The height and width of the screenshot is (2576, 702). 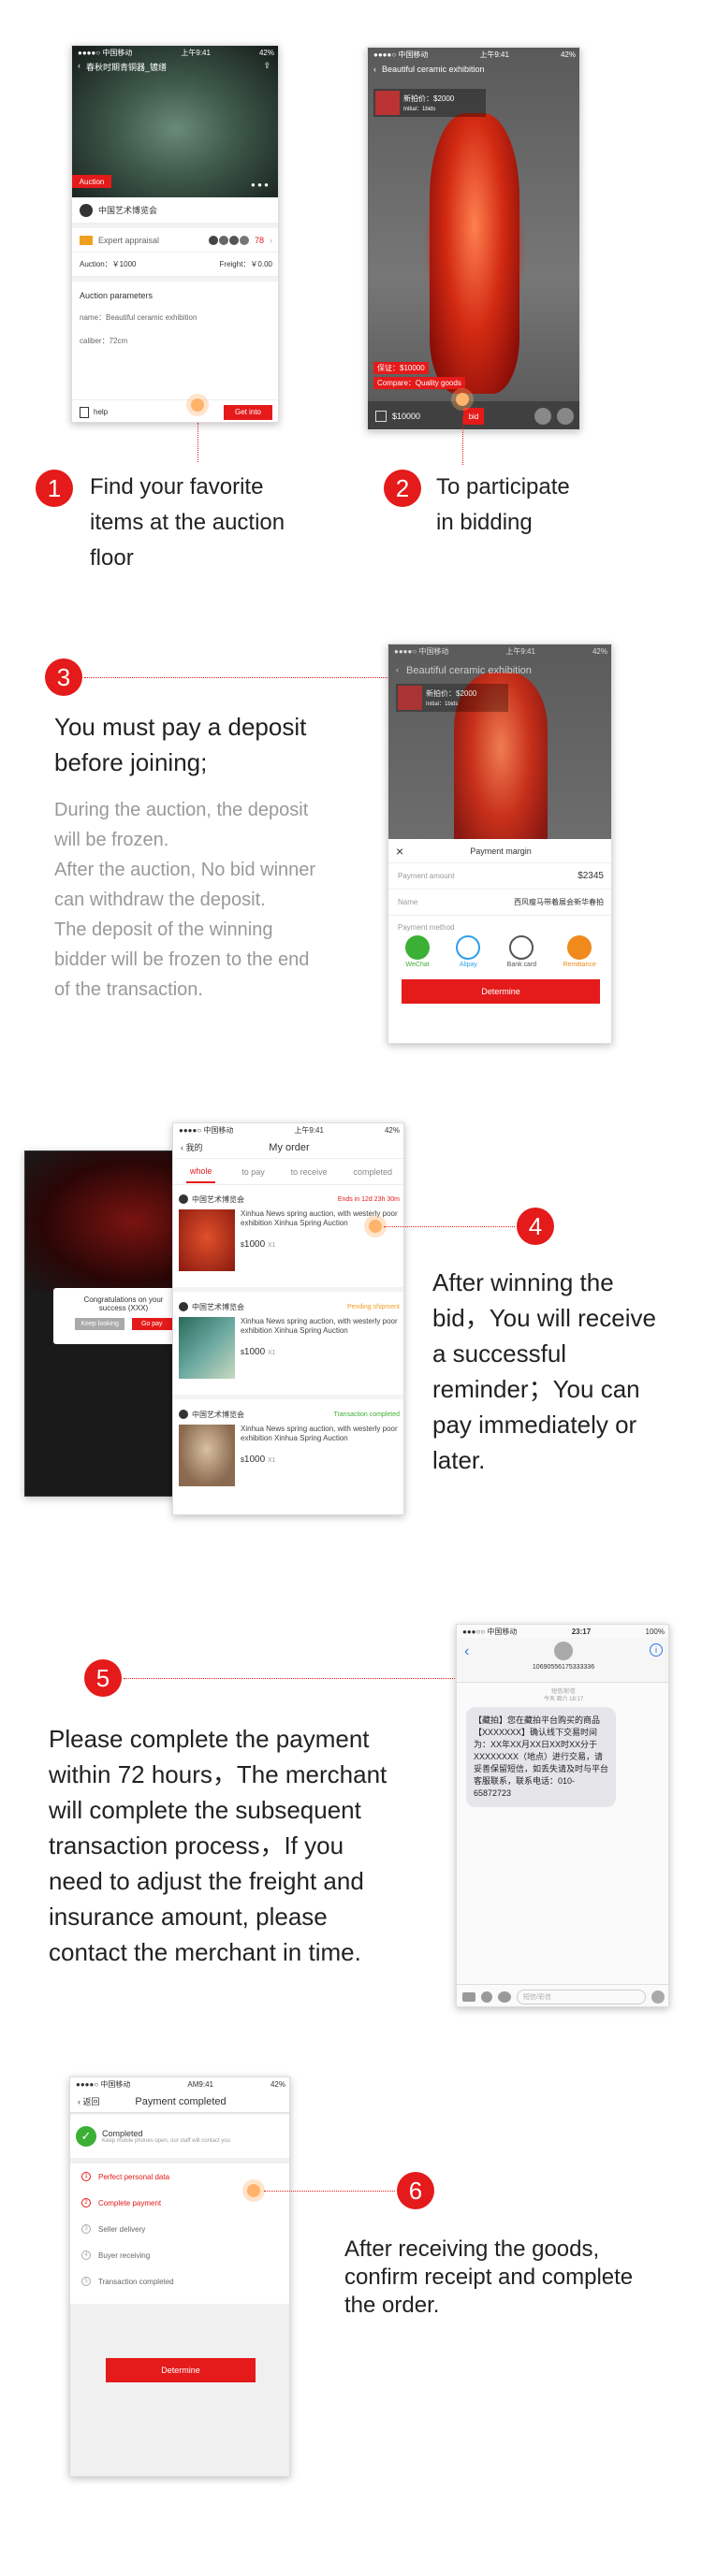 I want to click on price: $10000, so click(x=406, y=416).